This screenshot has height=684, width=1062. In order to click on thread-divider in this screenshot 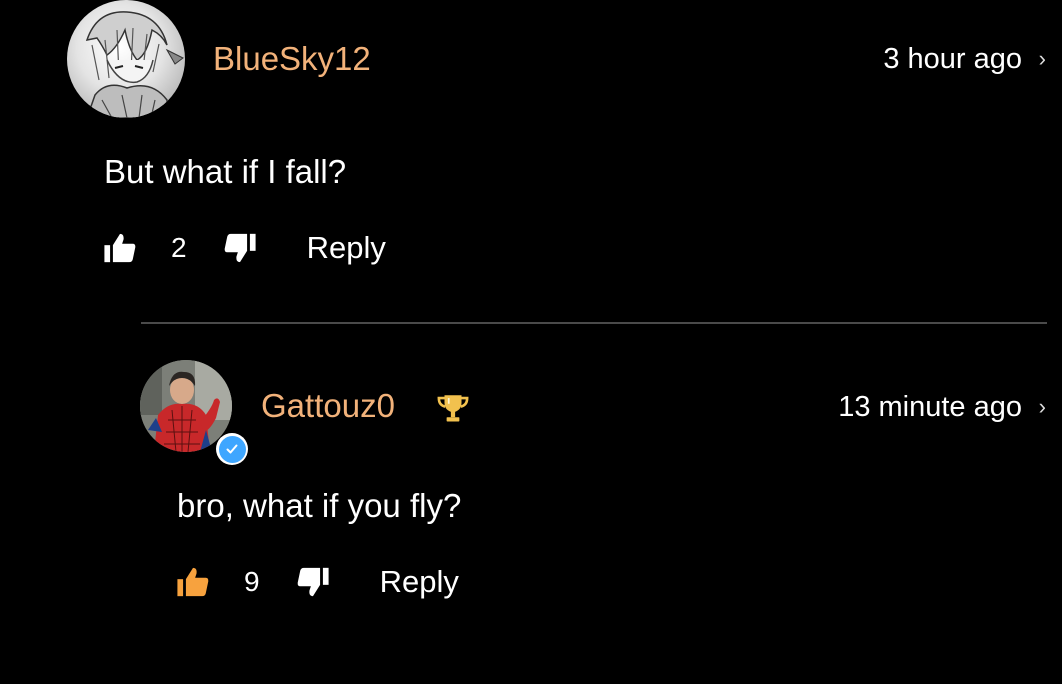, I will do `click(594, 323)`.